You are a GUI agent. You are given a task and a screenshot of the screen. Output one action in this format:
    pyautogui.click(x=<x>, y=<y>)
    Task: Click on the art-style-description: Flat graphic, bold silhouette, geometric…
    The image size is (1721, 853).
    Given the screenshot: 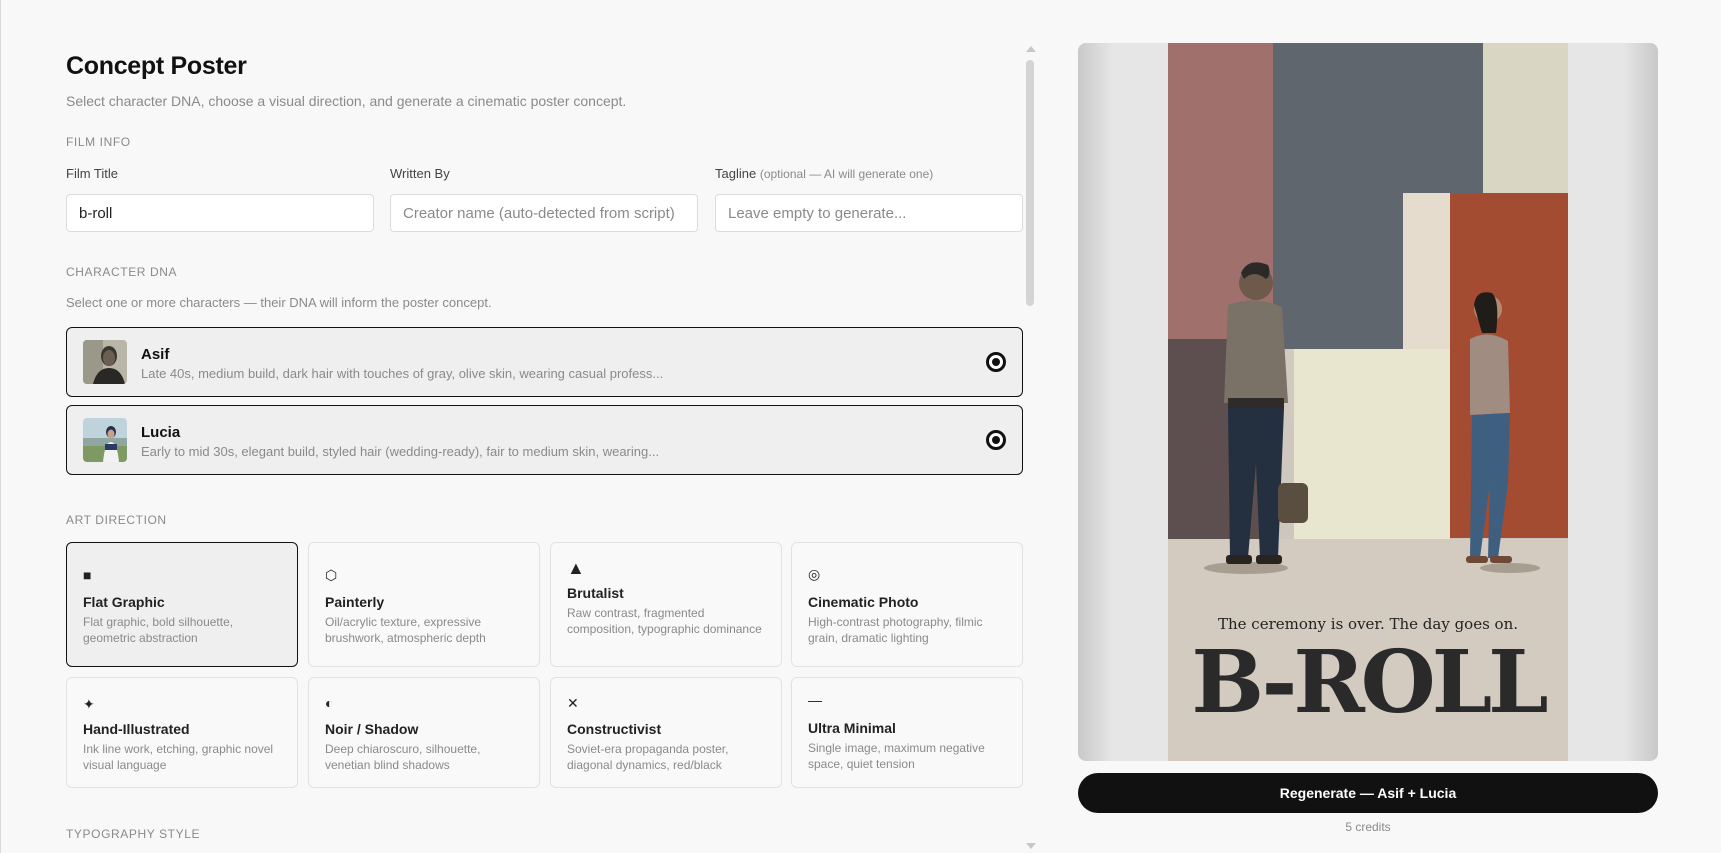 What is the action you would take?
    pyautogui.click(x=158, y=630)
    